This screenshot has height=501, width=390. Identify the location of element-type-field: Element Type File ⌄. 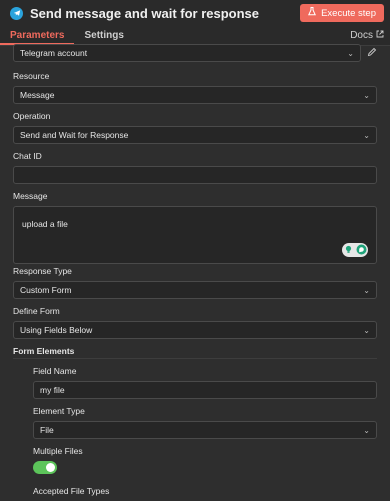
(205, 422).